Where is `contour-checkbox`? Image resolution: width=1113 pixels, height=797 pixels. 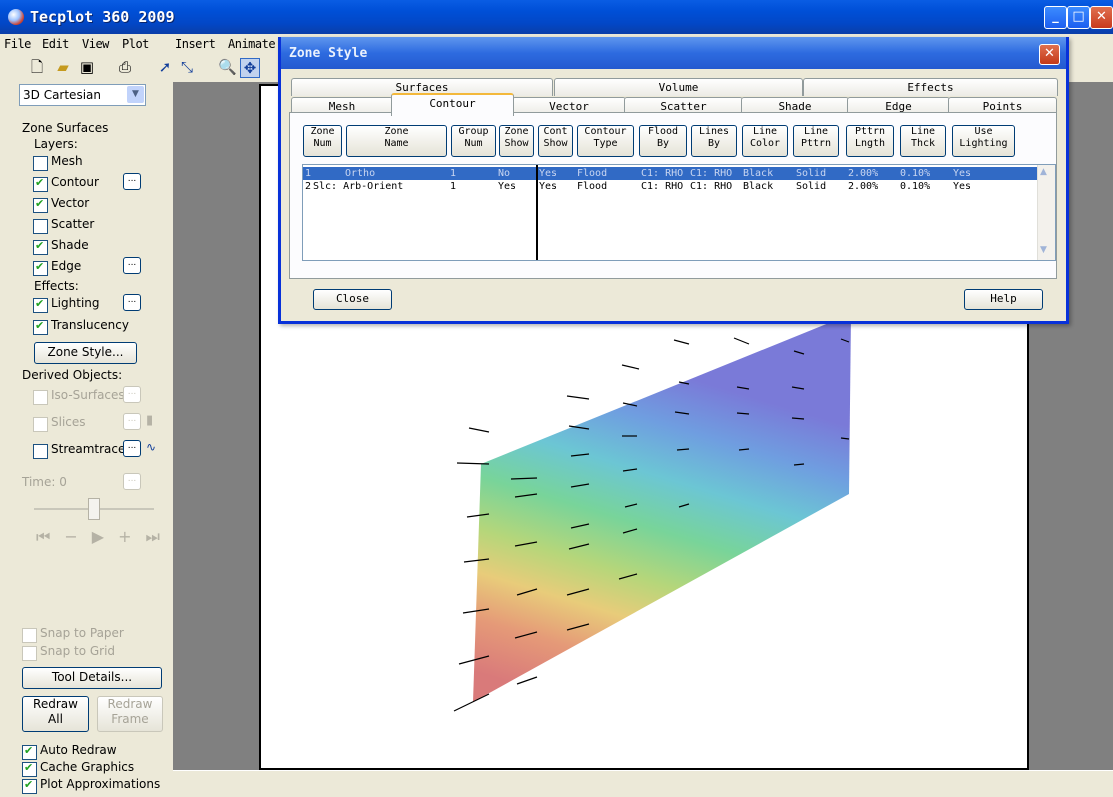 contour-checkbox is located at coordinates (40, 184).